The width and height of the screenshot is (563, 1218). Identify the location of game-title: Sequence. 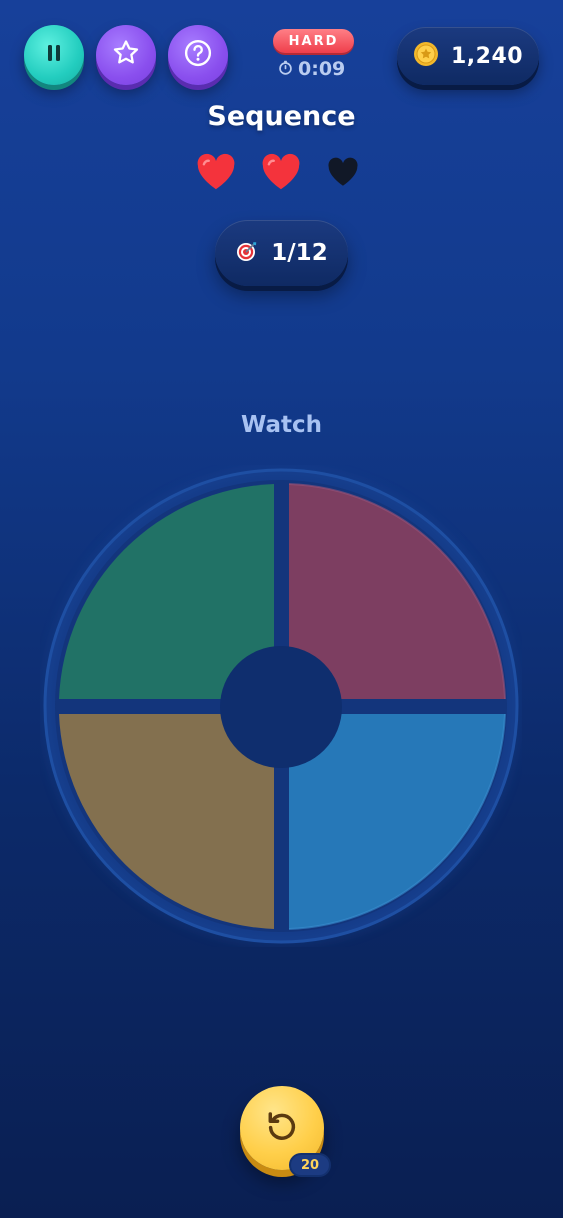
(281, 116).